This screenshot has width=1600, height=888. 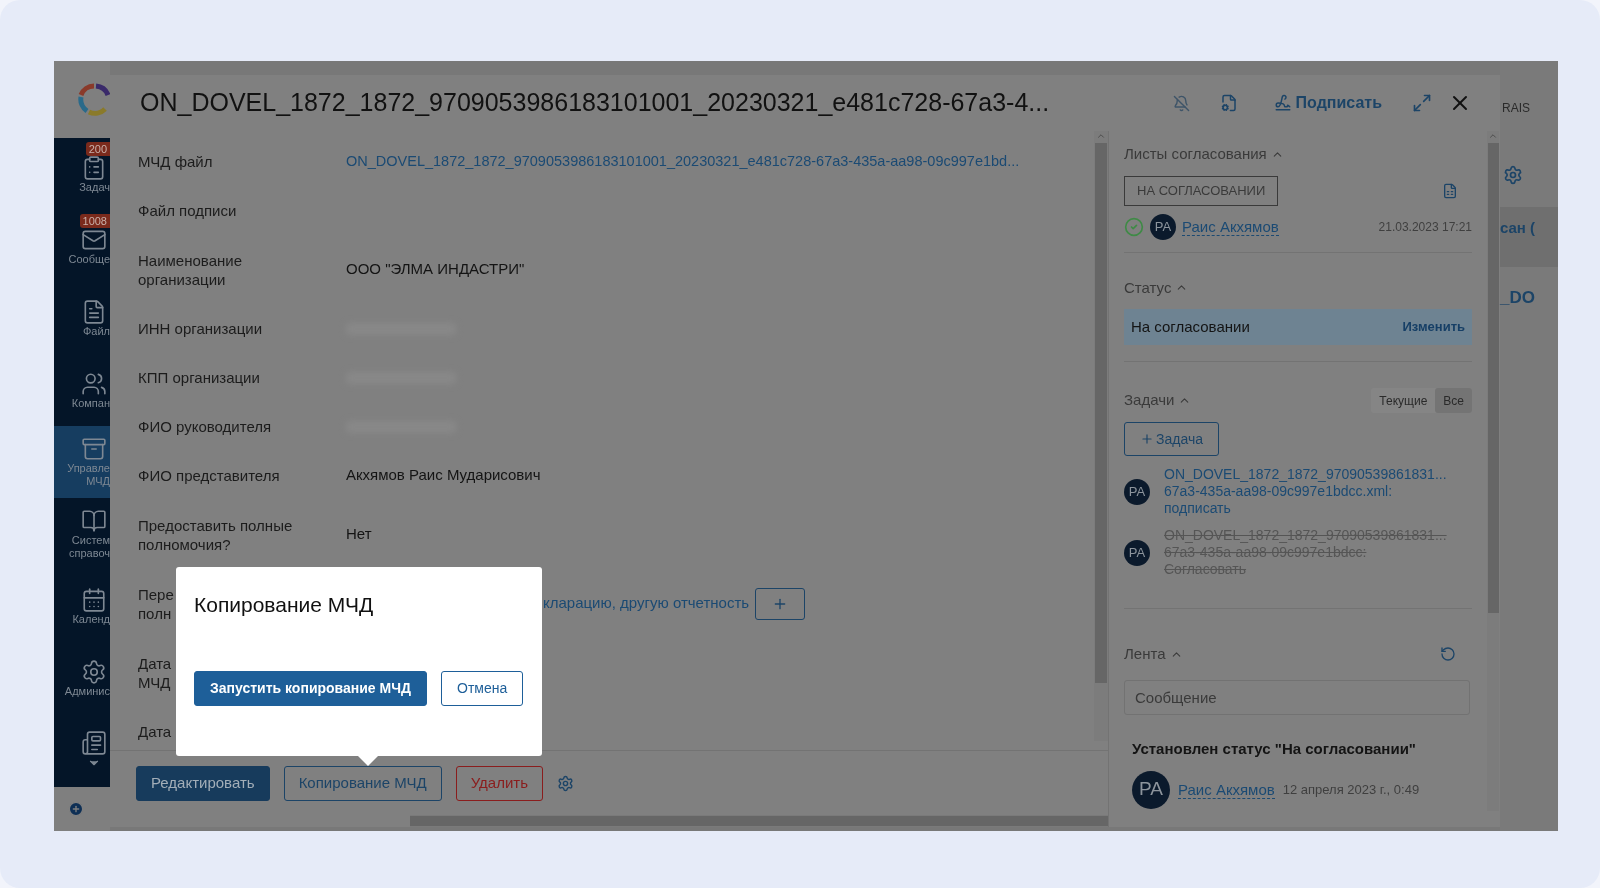 What do you see at coordinates (88, 468) in the screenshot?
I see `sidebar-label: Управле` at bounding box center [88, 468].